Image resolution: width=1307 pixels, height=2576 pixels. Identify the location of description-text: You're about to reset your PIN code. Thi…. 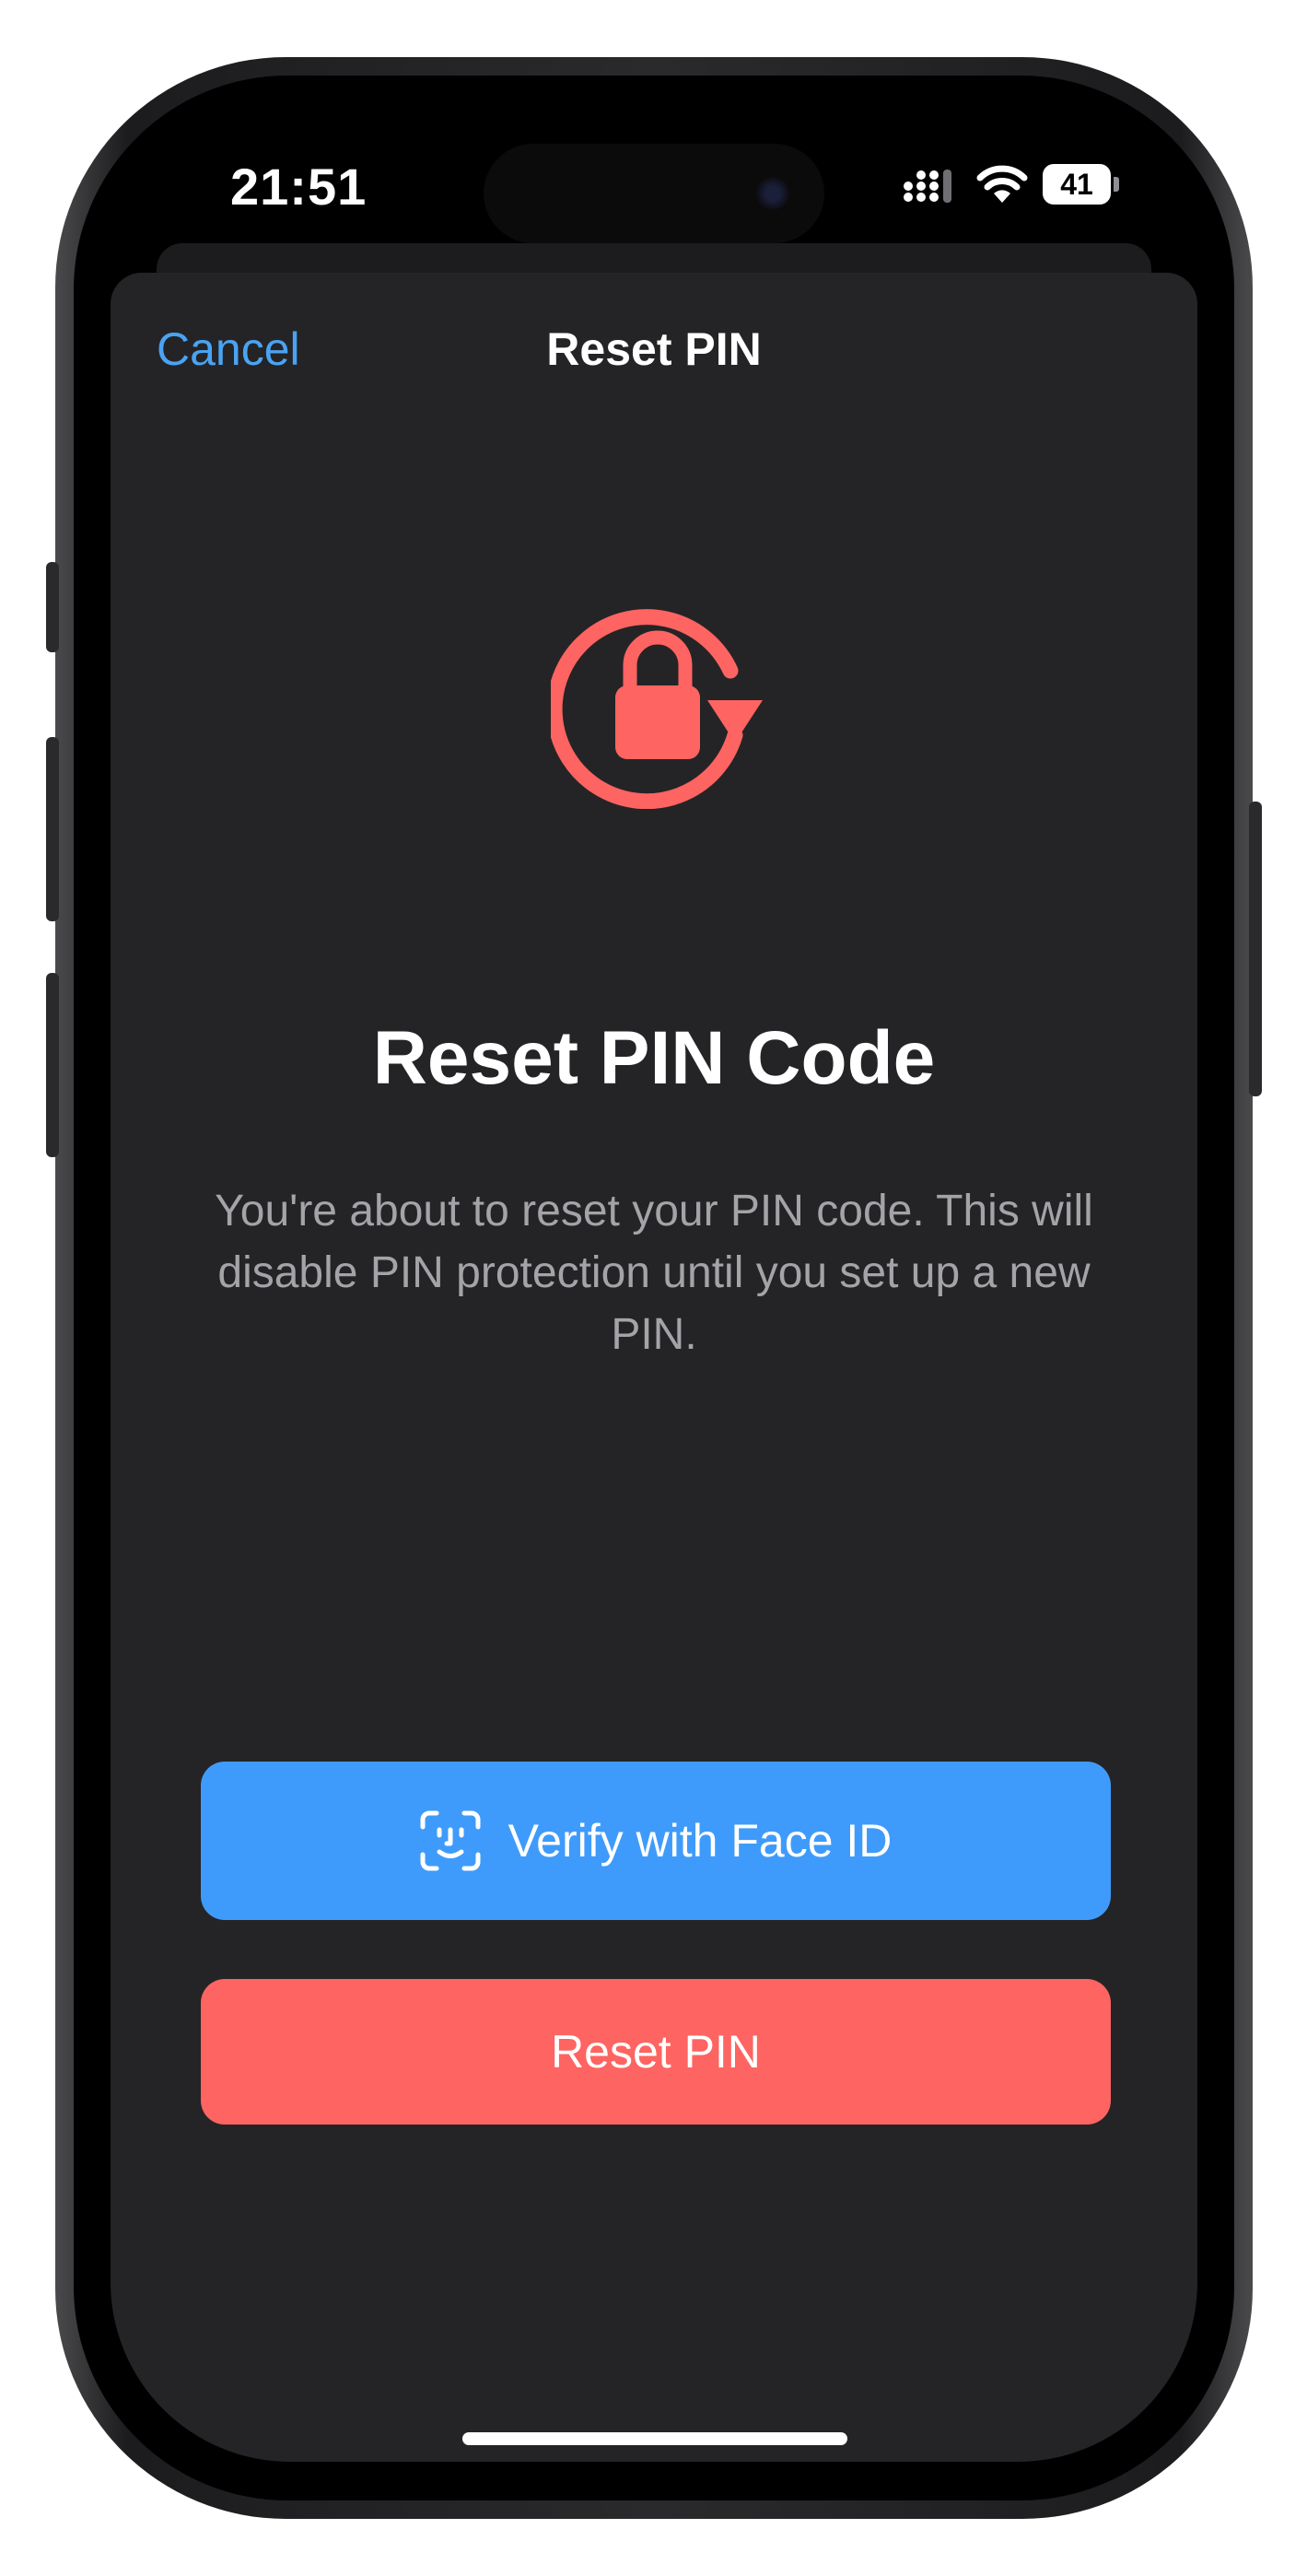
(654, 1273).